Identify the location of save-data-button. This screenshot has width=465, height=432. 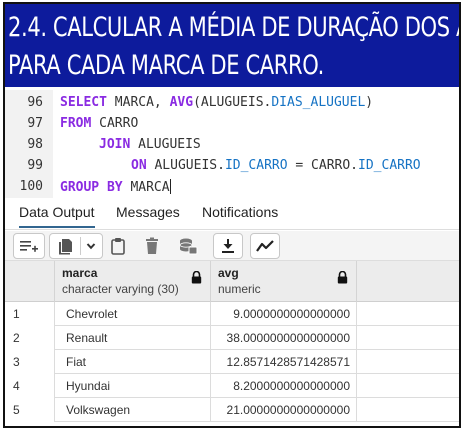
(188, 246).